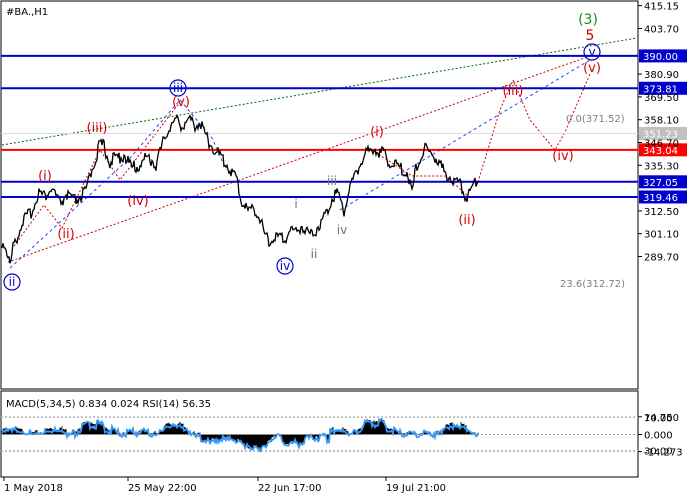 This screenshot has width=700, height=500. I want to click on price-tick-label: 335.30, so click(661, 166).